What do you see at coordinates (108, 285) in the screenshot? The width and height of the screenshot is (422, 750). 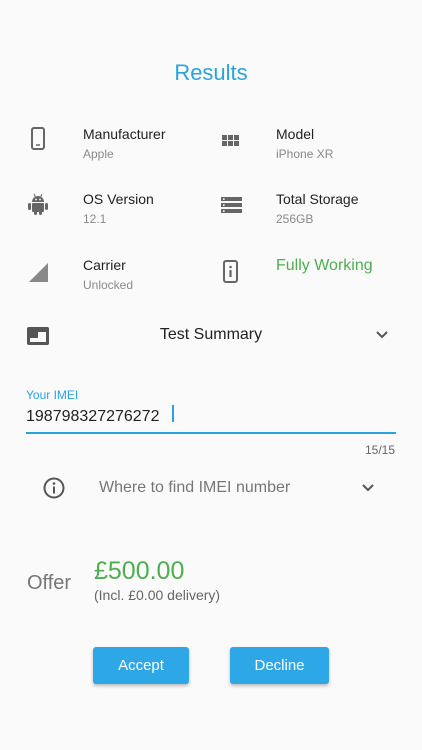 I see `carrier-value: Unlocked` at bounding box center [108, 285].